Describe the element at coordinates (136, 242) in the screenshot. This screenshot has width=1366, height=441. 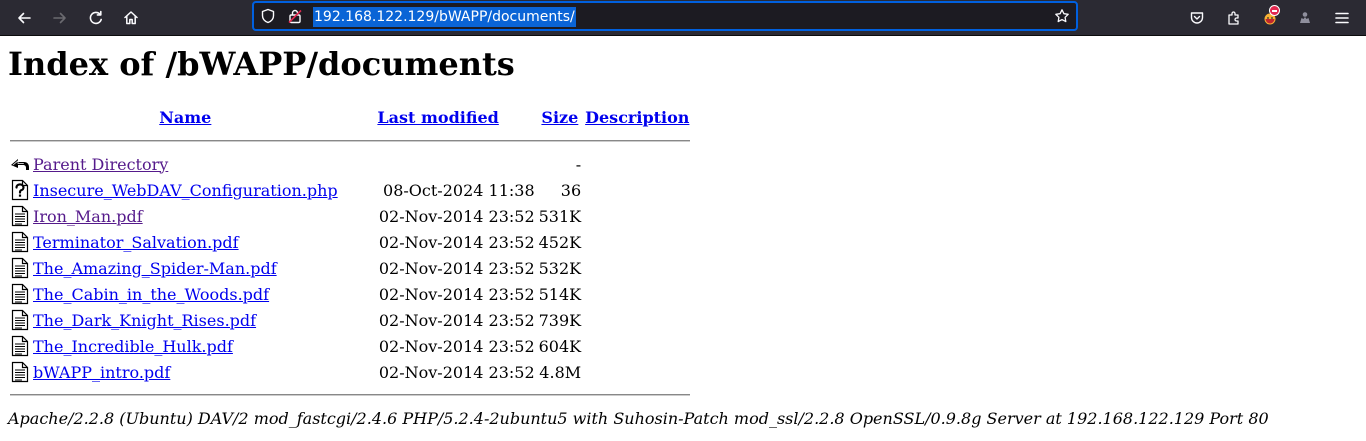
I see `file-link: Terminator_Salvation.pdf` at that location.